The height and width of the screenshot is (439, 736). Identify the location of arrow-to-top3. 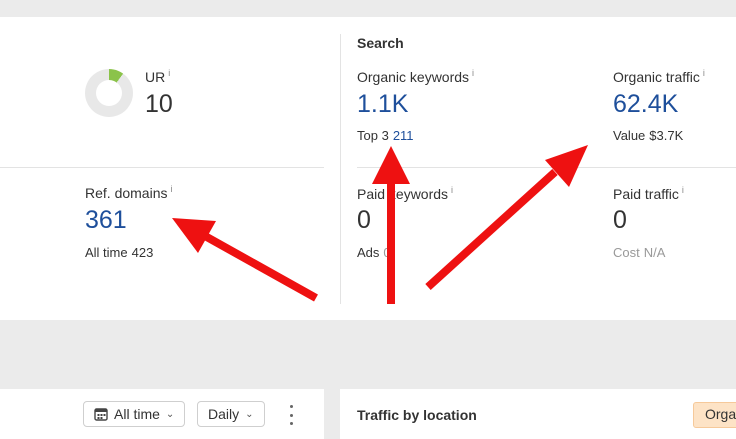
(391, 225).